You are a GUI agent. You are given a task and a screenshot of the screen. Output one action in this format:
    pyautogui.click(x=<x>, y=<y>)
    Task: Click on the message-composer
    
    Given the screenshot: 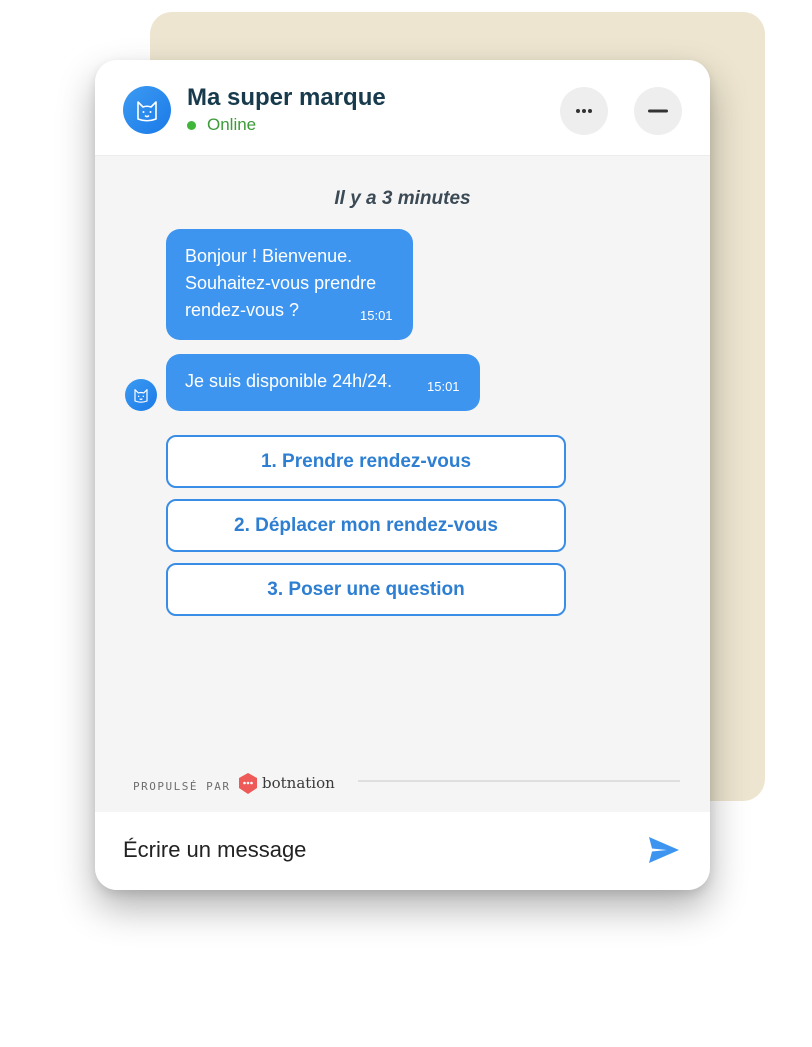 What is the action you would take?
    pyautogui.click(x=402, y=851)
    